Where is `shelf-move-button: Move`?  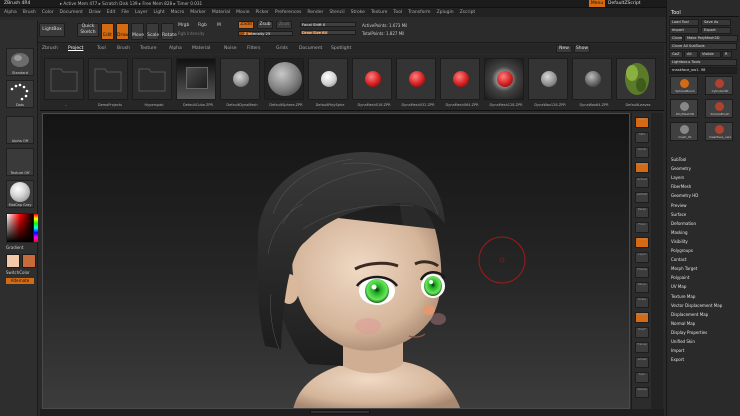
shelf-move-button: Move is located at coordinates (642, 287).